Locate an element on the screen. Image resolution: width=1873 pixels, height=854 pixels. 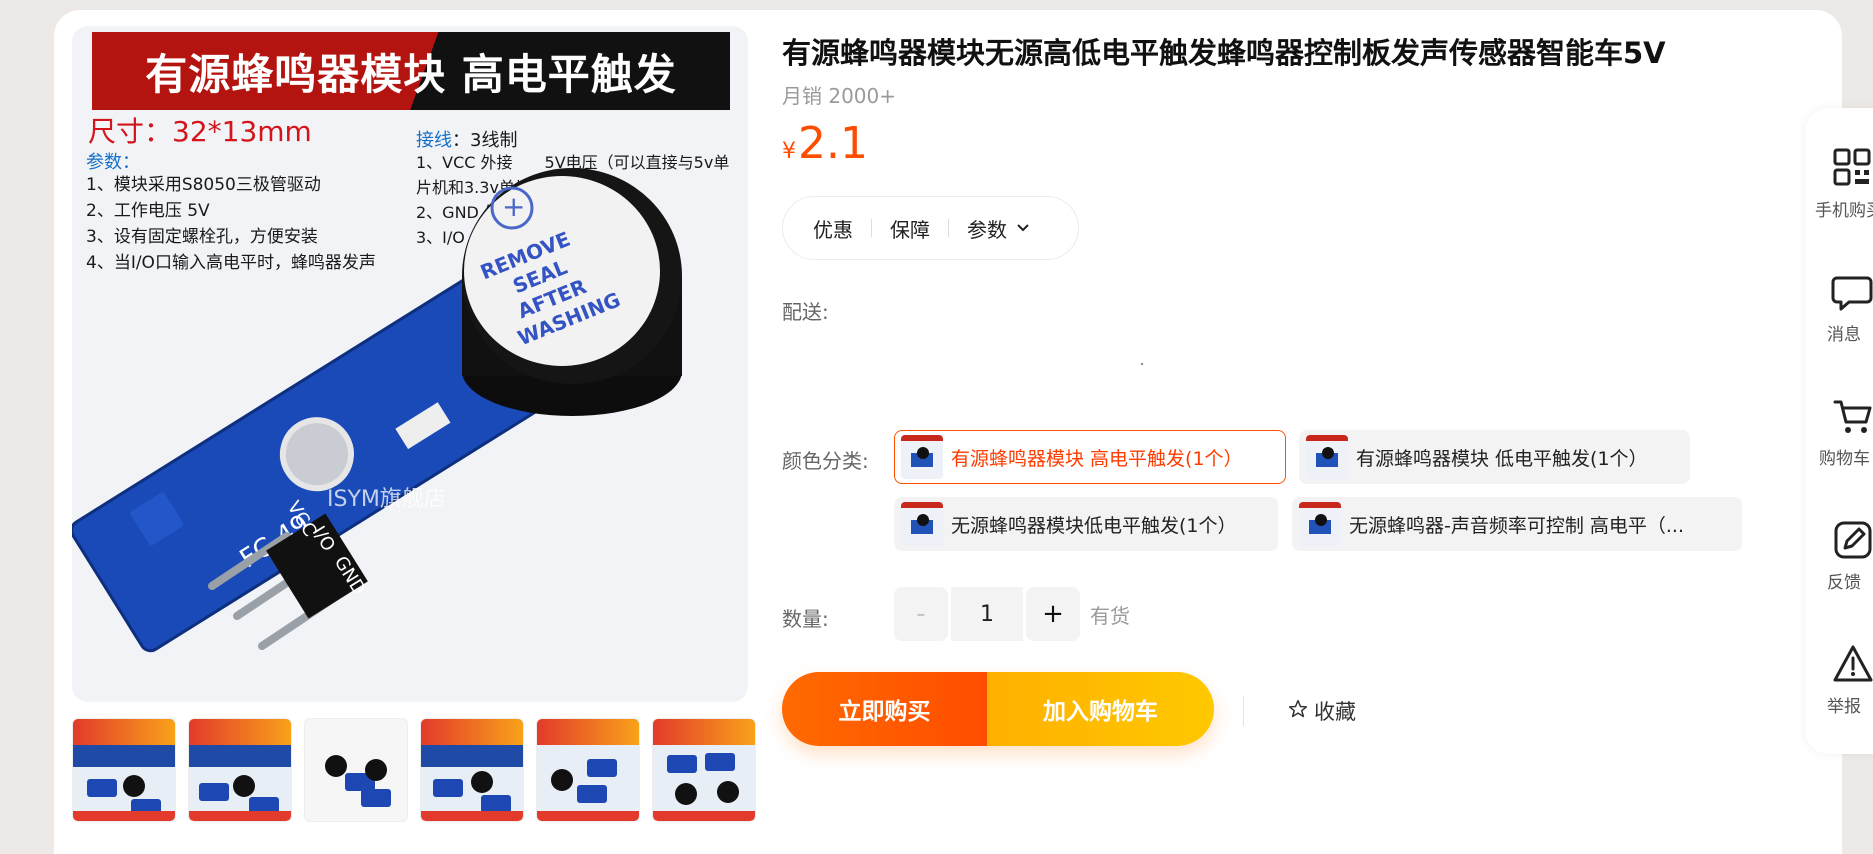
mobile-buy-label: 手机购买 is located at coordinates (1844, 211).